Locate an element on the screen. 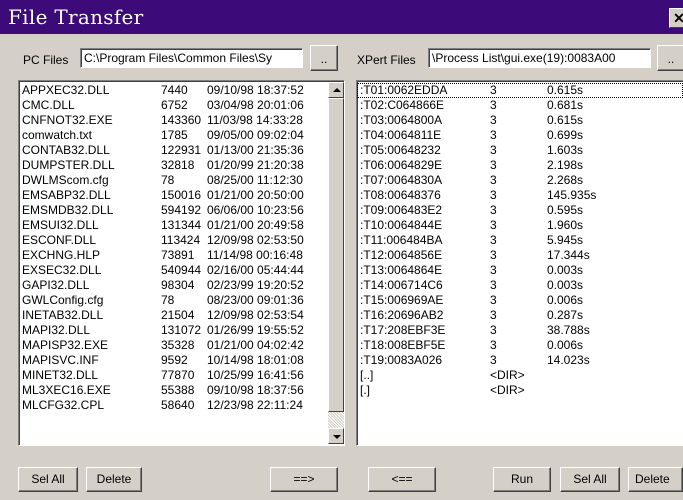 This screenshot has width=683, height=500. file-date: 12/09/98 02:53:54 is located at coordinates (255, 315).